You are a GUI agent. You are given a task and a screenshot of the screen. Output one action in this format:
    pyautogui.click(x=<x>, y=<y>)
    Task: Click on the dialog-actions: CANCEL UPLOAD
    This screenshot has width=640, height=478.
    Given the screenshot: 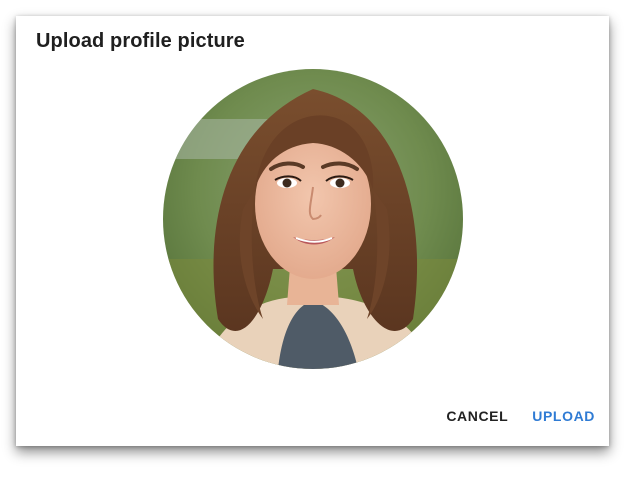 What is the action you would take?
    pyautogui.click(x=520, y=416)
    